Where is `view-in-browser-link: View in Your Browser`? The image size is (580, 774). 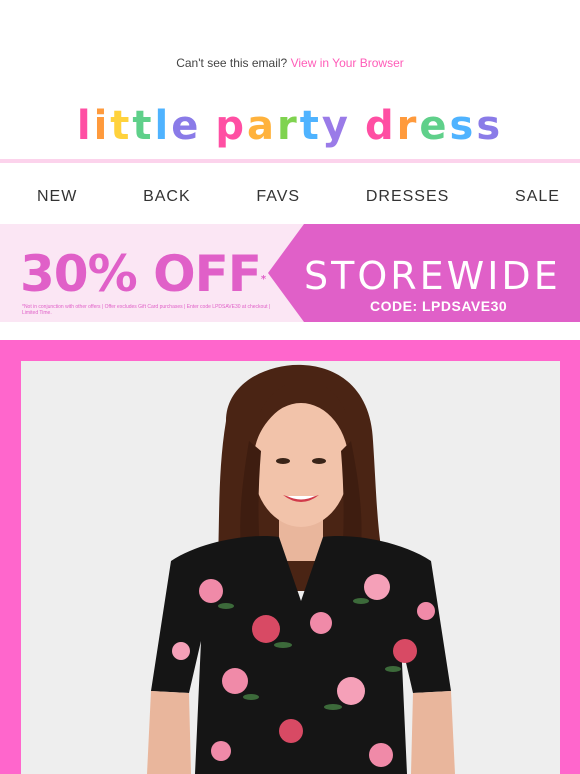
view-in-browser-link: View in Your Browser is located at coordinates (347, 63).